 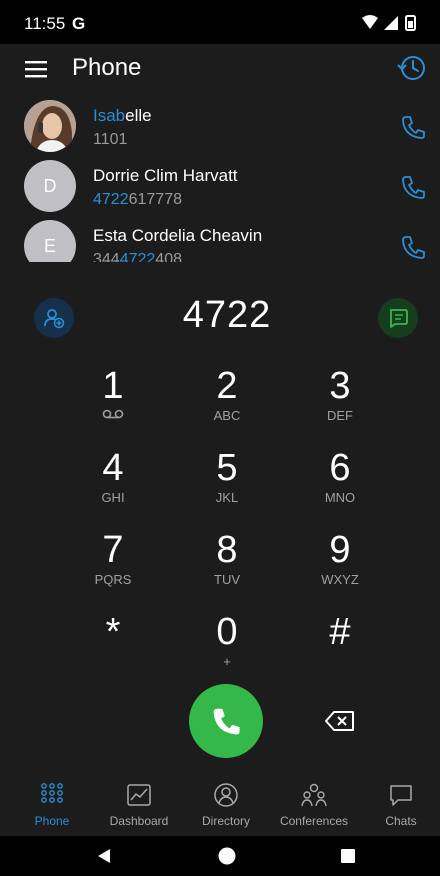 I want to click on backspace-button, so click(x=340, y=721).